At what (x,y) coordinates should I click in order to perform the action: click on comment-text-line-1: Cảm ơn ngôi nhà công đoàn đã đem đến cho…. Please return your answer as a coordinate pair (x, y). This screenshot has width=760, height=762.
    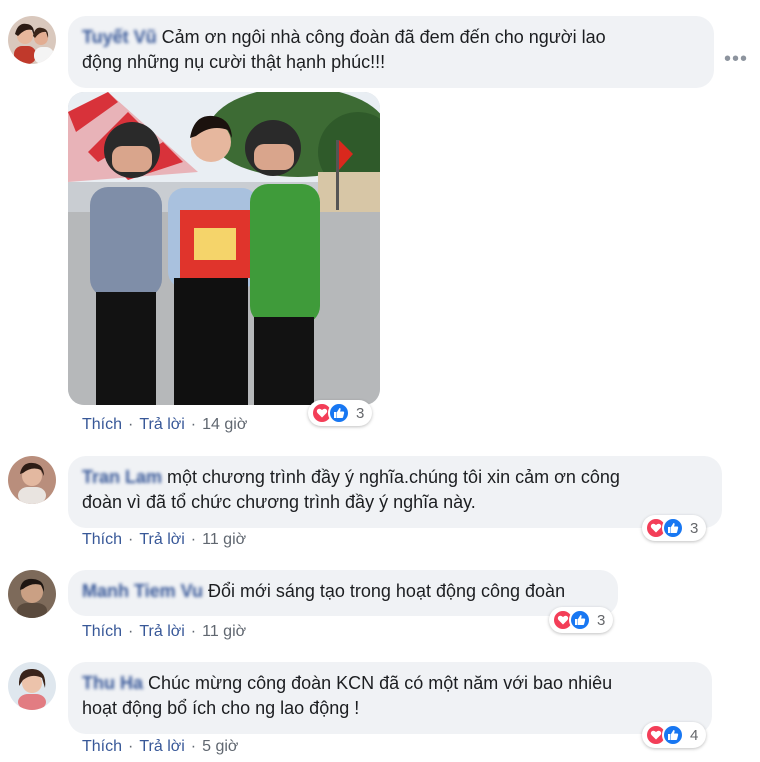
    Looking at the image, I should click on (383, 37).